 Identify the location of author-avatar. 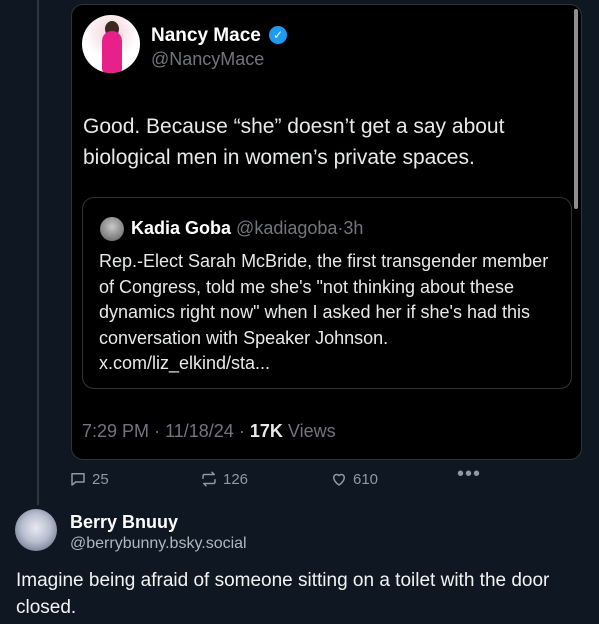
(111, 44).